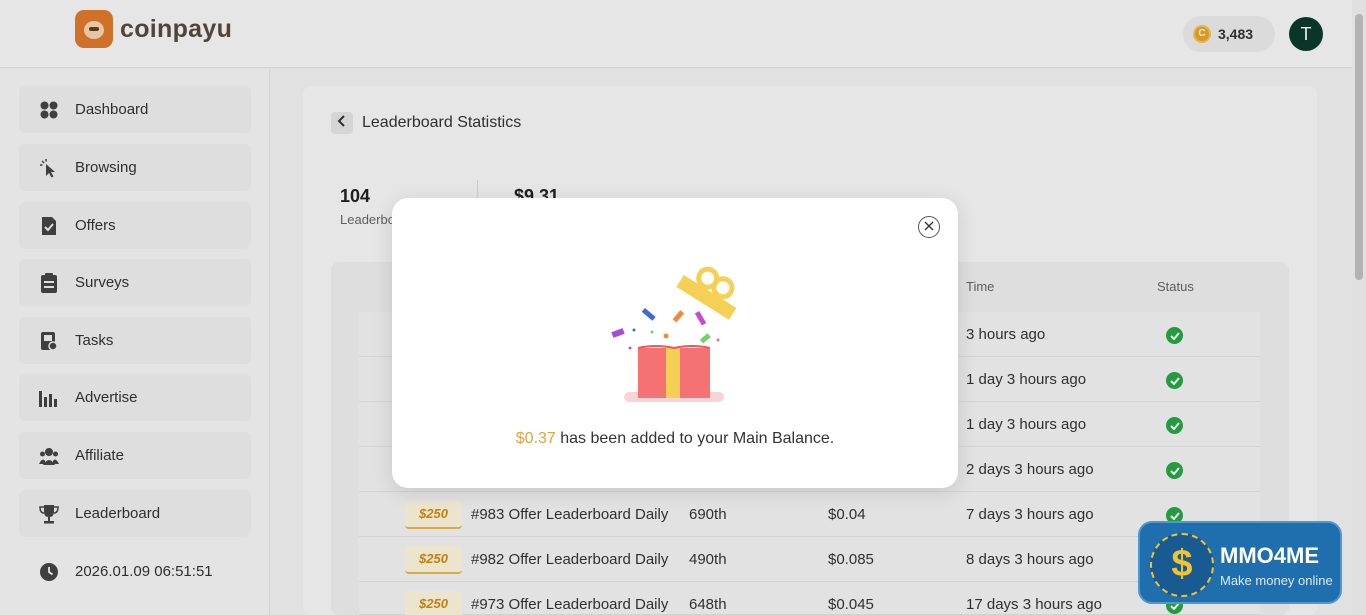 This screenshot has height=615, width=1366. I want to click on dollar-symbol: $, so click(1182, 564).